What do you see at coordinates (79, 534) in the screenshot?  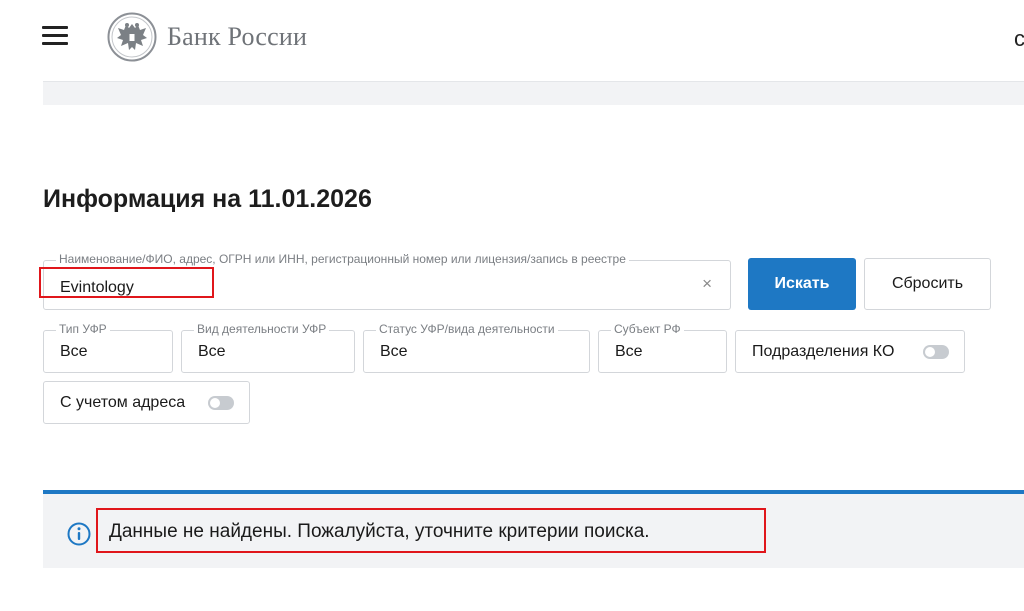 I see `info-icon` at bounding box center [79, 534].